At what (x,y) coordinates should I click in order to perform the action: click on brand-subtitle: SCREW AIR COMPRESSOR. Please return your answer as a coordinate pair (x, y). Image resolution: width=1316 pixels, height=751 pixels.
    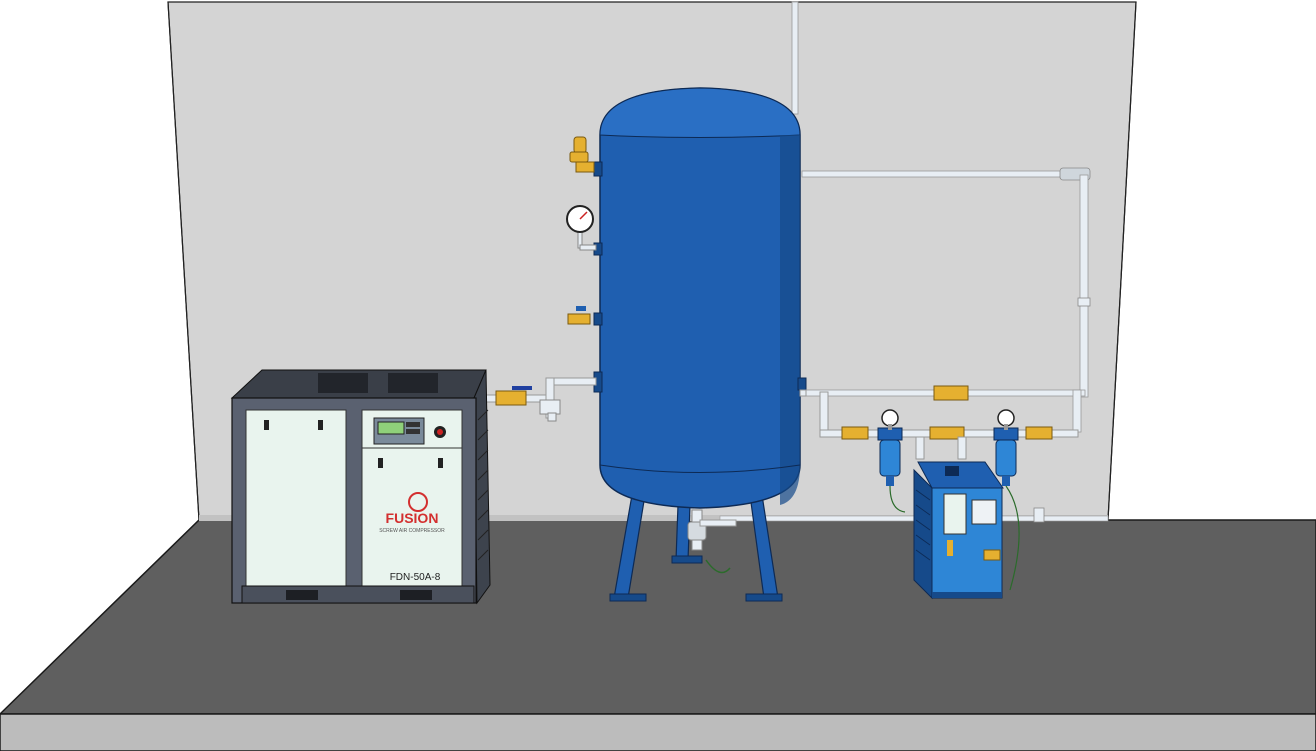
    Looking at the image, I should click on (412, 531).